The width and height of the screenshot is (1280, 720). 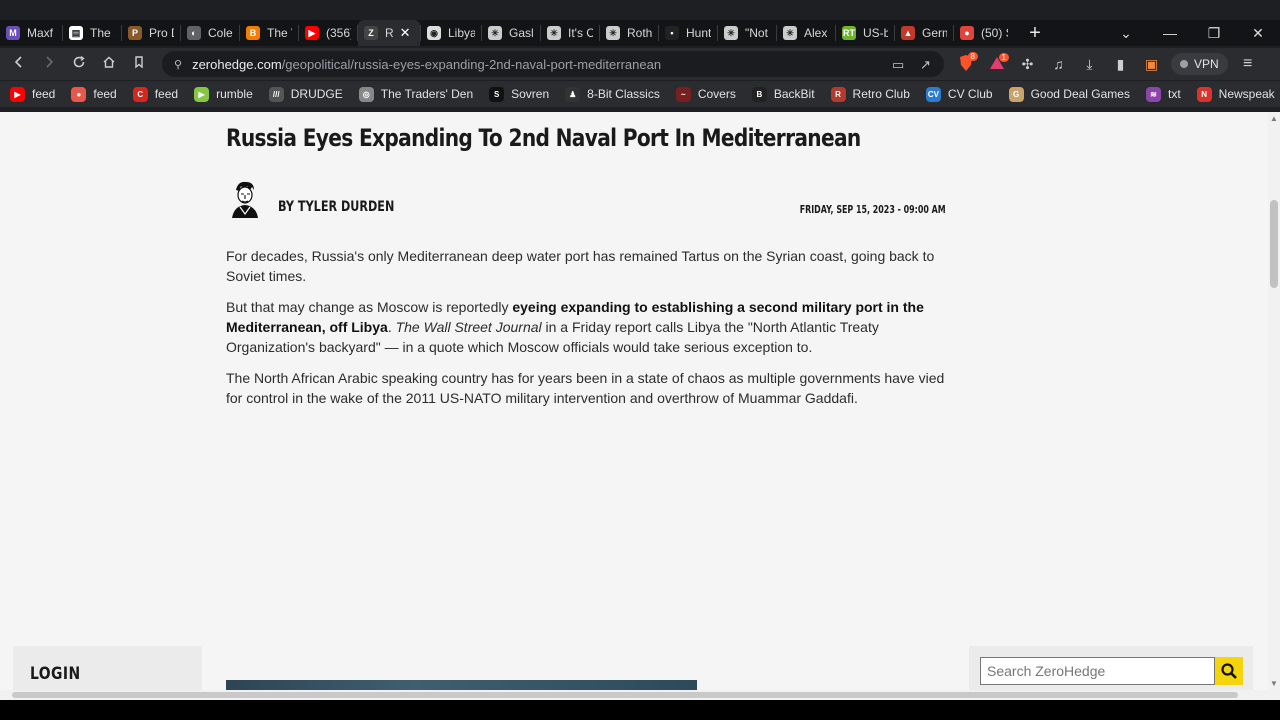 What do you see at coordinates (155, 94) in the screenshot?
I see `bookmark-item: Cfeed` at bounding box center [155, 94].